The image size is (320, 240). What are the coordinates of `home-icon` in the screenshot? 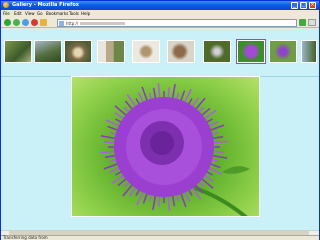 It's located at (43, 22).